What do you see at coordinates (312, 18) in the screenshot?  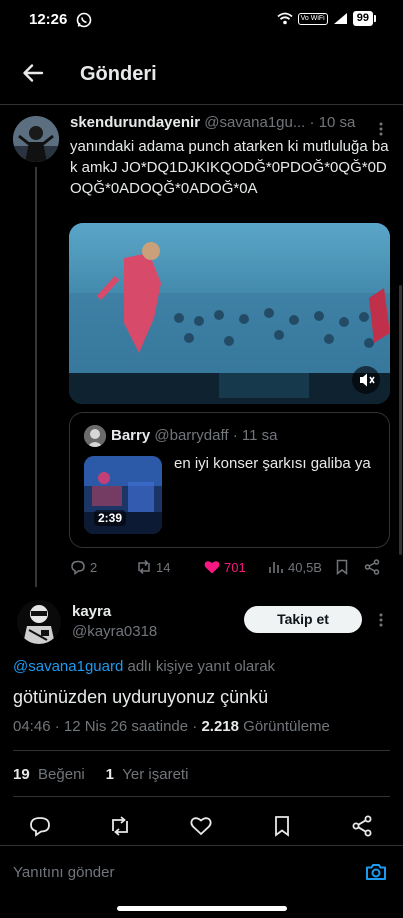 I see `vowifi-indicator: Vo WiFi` at bounding box center [312, 18].